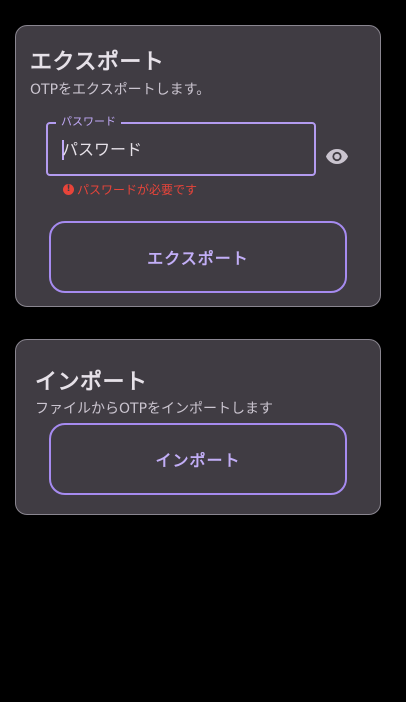  I want to click on password-error-text: パスワードが必要です, so click(137, 190).